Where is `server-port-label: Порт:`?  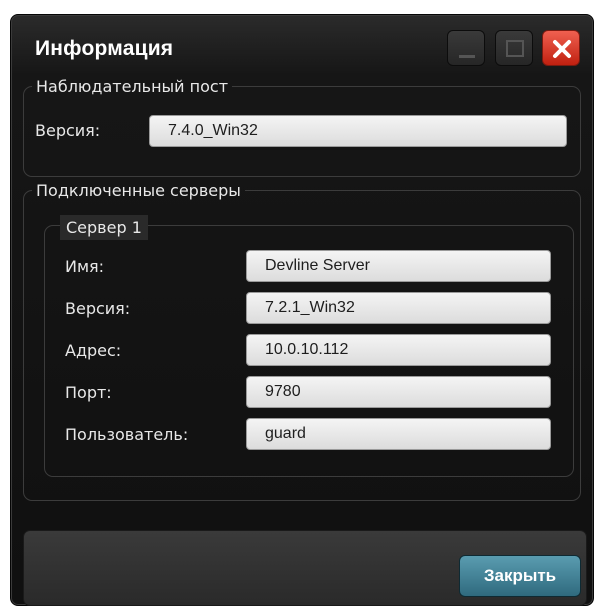 server-port-label: Порт: is located at coordinates (88, 392).